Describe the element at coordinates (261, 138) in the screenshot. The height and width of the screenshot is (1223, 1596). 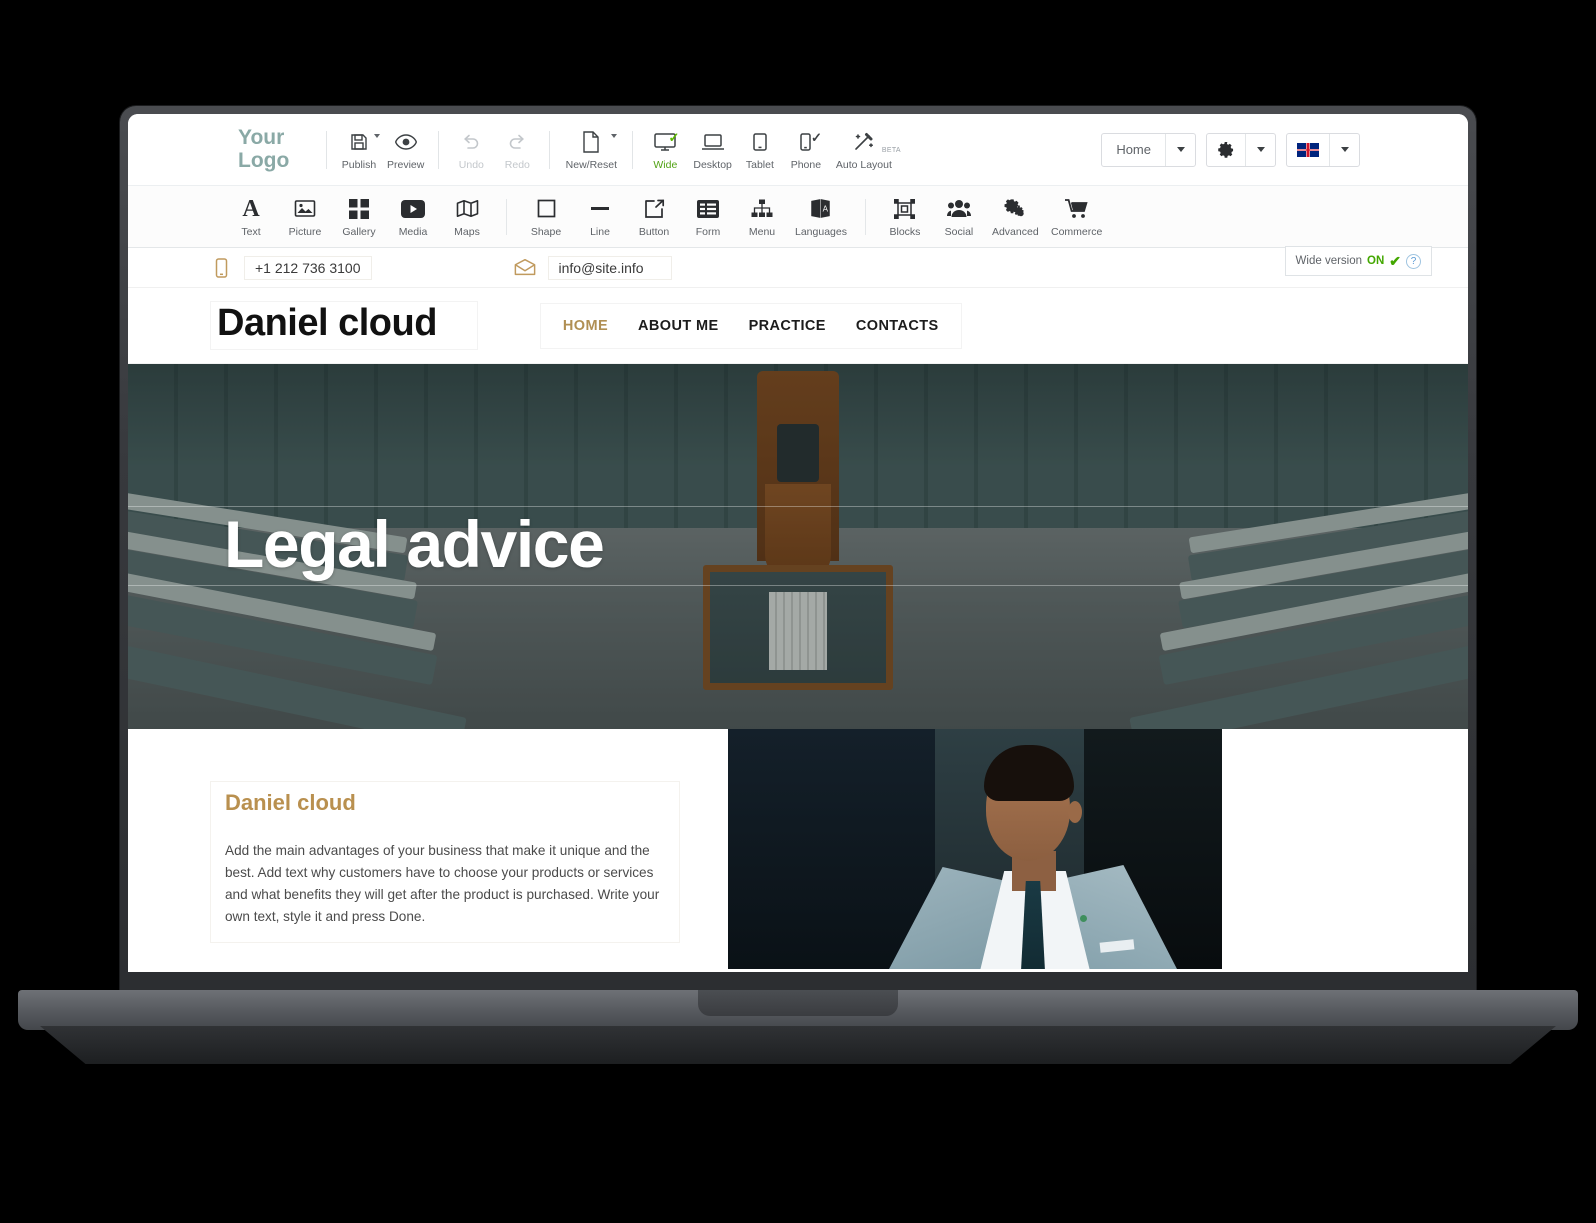
I see `builder-logo-line1: Your` at that location.